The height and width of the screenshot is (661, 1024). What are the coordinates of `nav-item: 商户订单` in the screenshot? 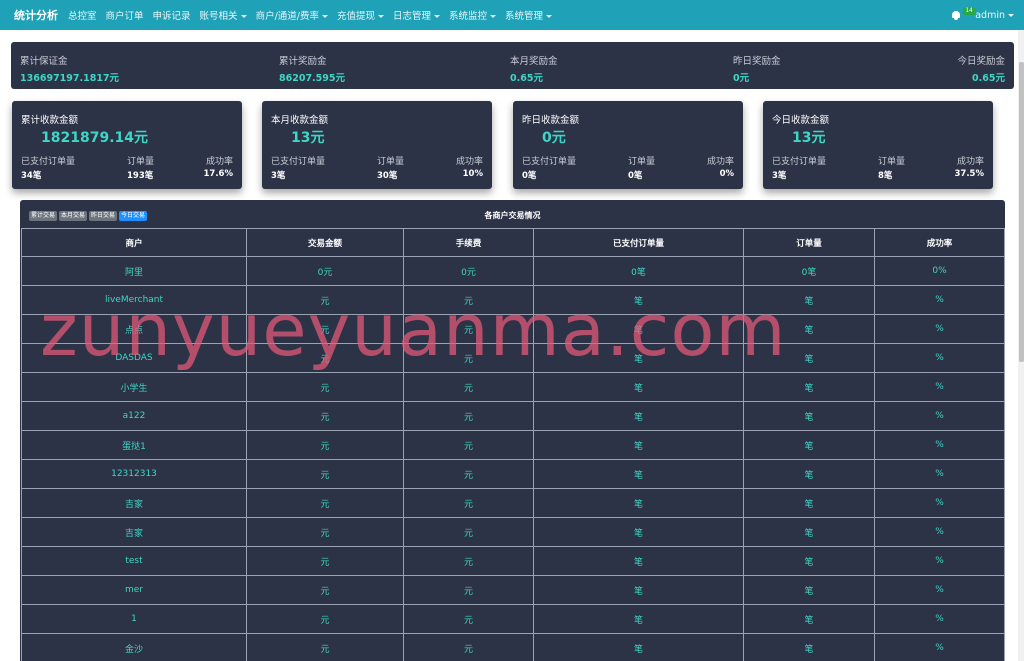 It's located at (125, 15).